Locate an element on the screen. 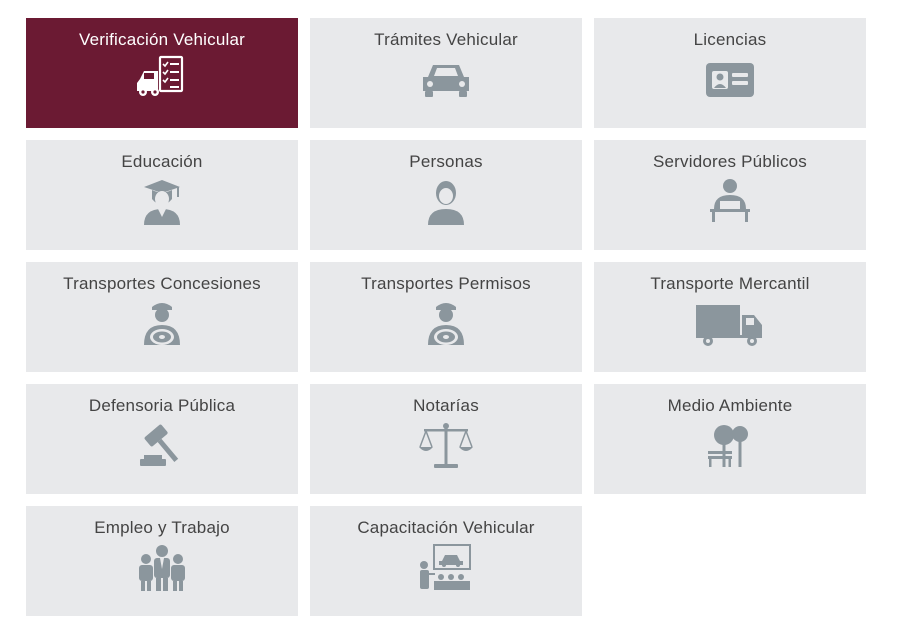  tile-capacitacion-vehicular: Capacitación Vehicular is located at coordinates (446, 561).